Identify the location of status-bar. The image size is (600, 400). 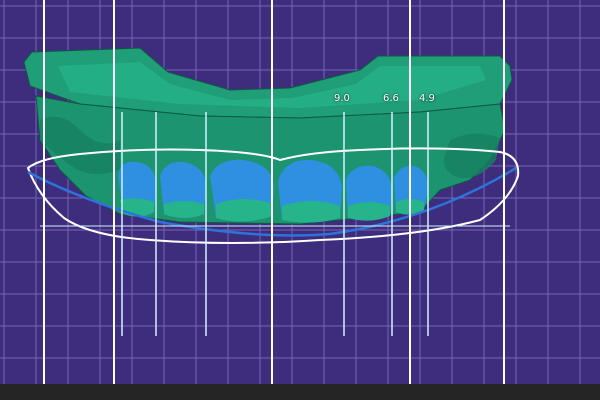
(300, 392).